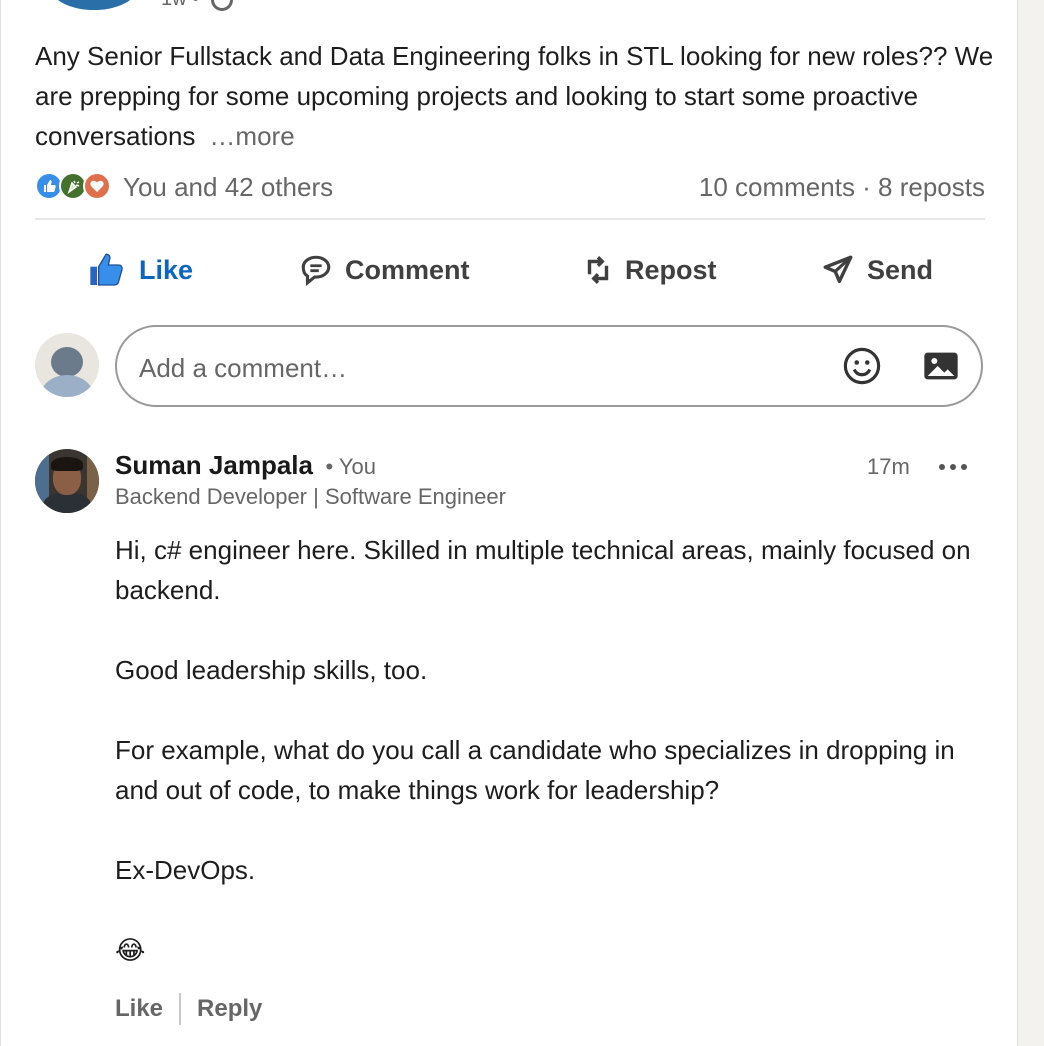 The image size is (1044, 1046). I want to click on avatar-shirt-shape, so click(67, 503).